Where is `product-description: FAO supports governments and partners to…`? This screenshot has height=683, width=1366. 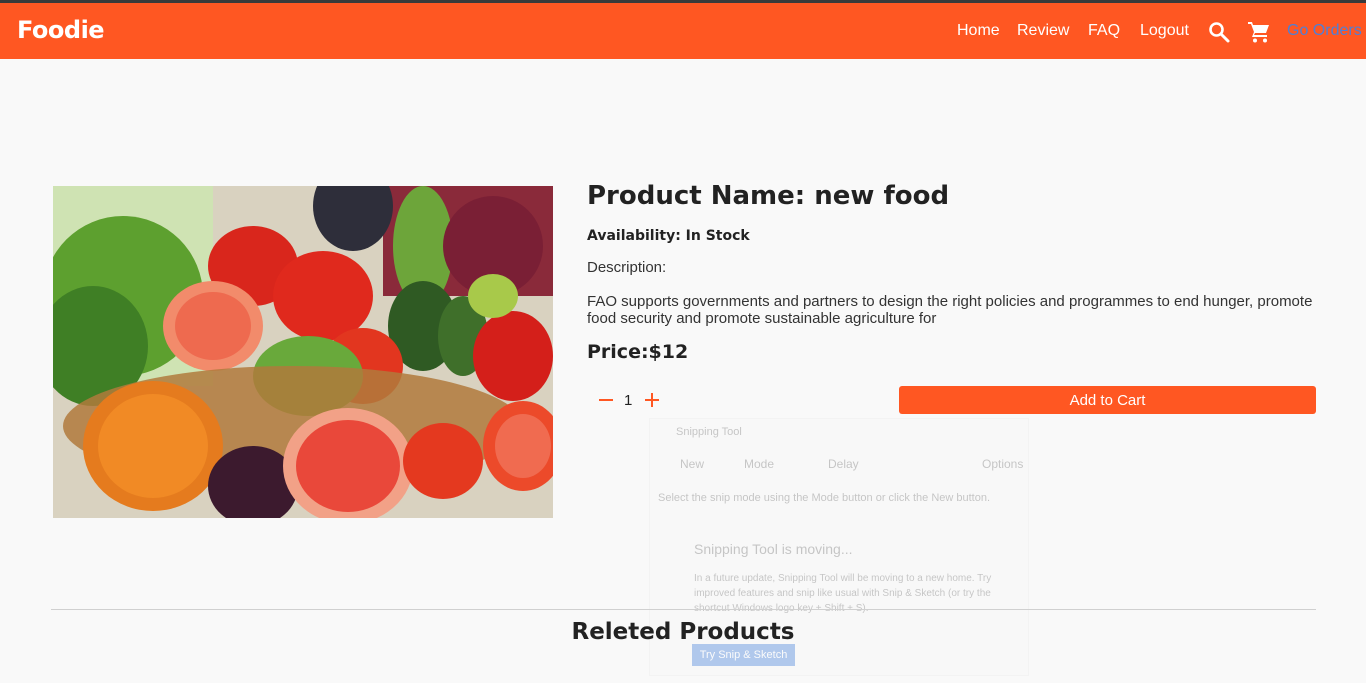 product-description: FAO supports governments and partners to… is located at coordinates (950, 310).